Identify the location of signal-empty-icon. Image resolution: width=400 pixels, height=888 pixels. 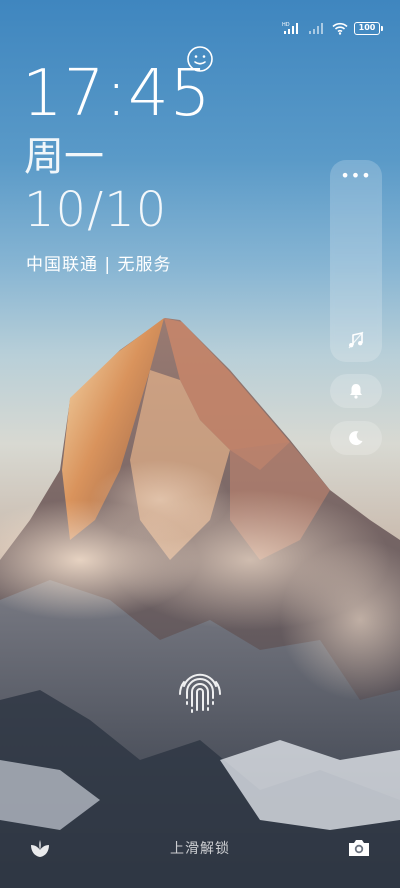
(316, 28).